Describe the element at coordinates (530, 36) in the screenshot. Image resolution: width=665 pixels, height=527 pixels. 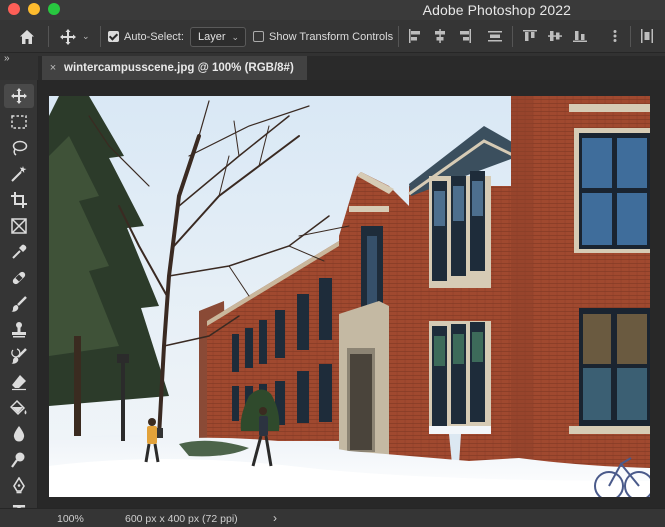
I see `align-top-icon` at that location.